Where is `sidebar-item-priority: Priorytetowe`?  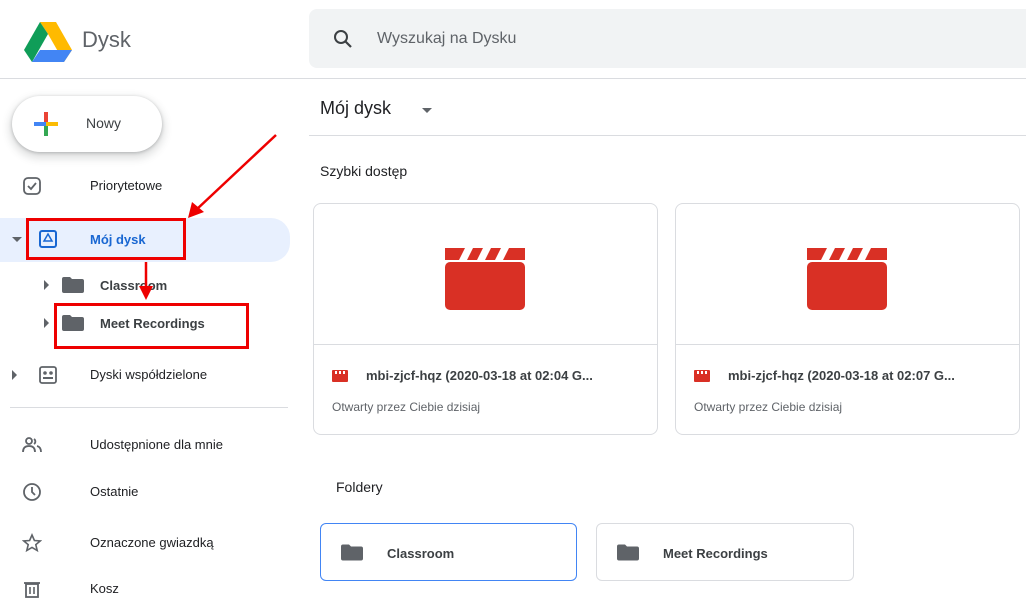
sidebar-item-priority: Priorytetowe is located at coordinates (145, 186).